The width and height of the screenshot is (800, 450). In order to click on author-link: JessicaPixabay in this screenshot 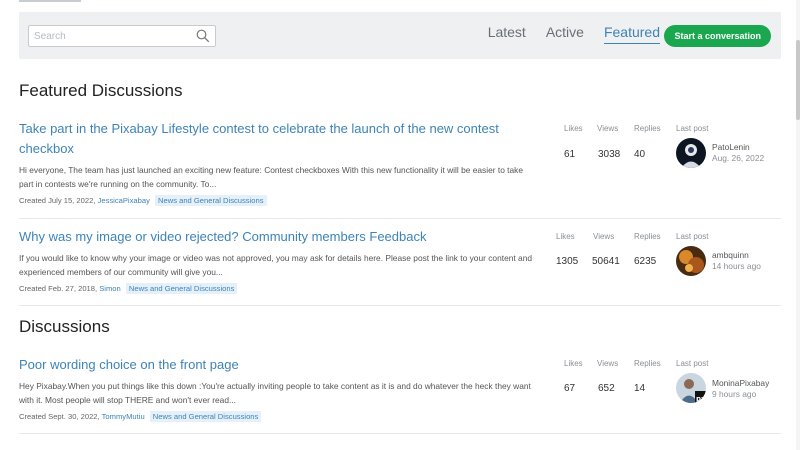, I will do `click(124, 200)`.